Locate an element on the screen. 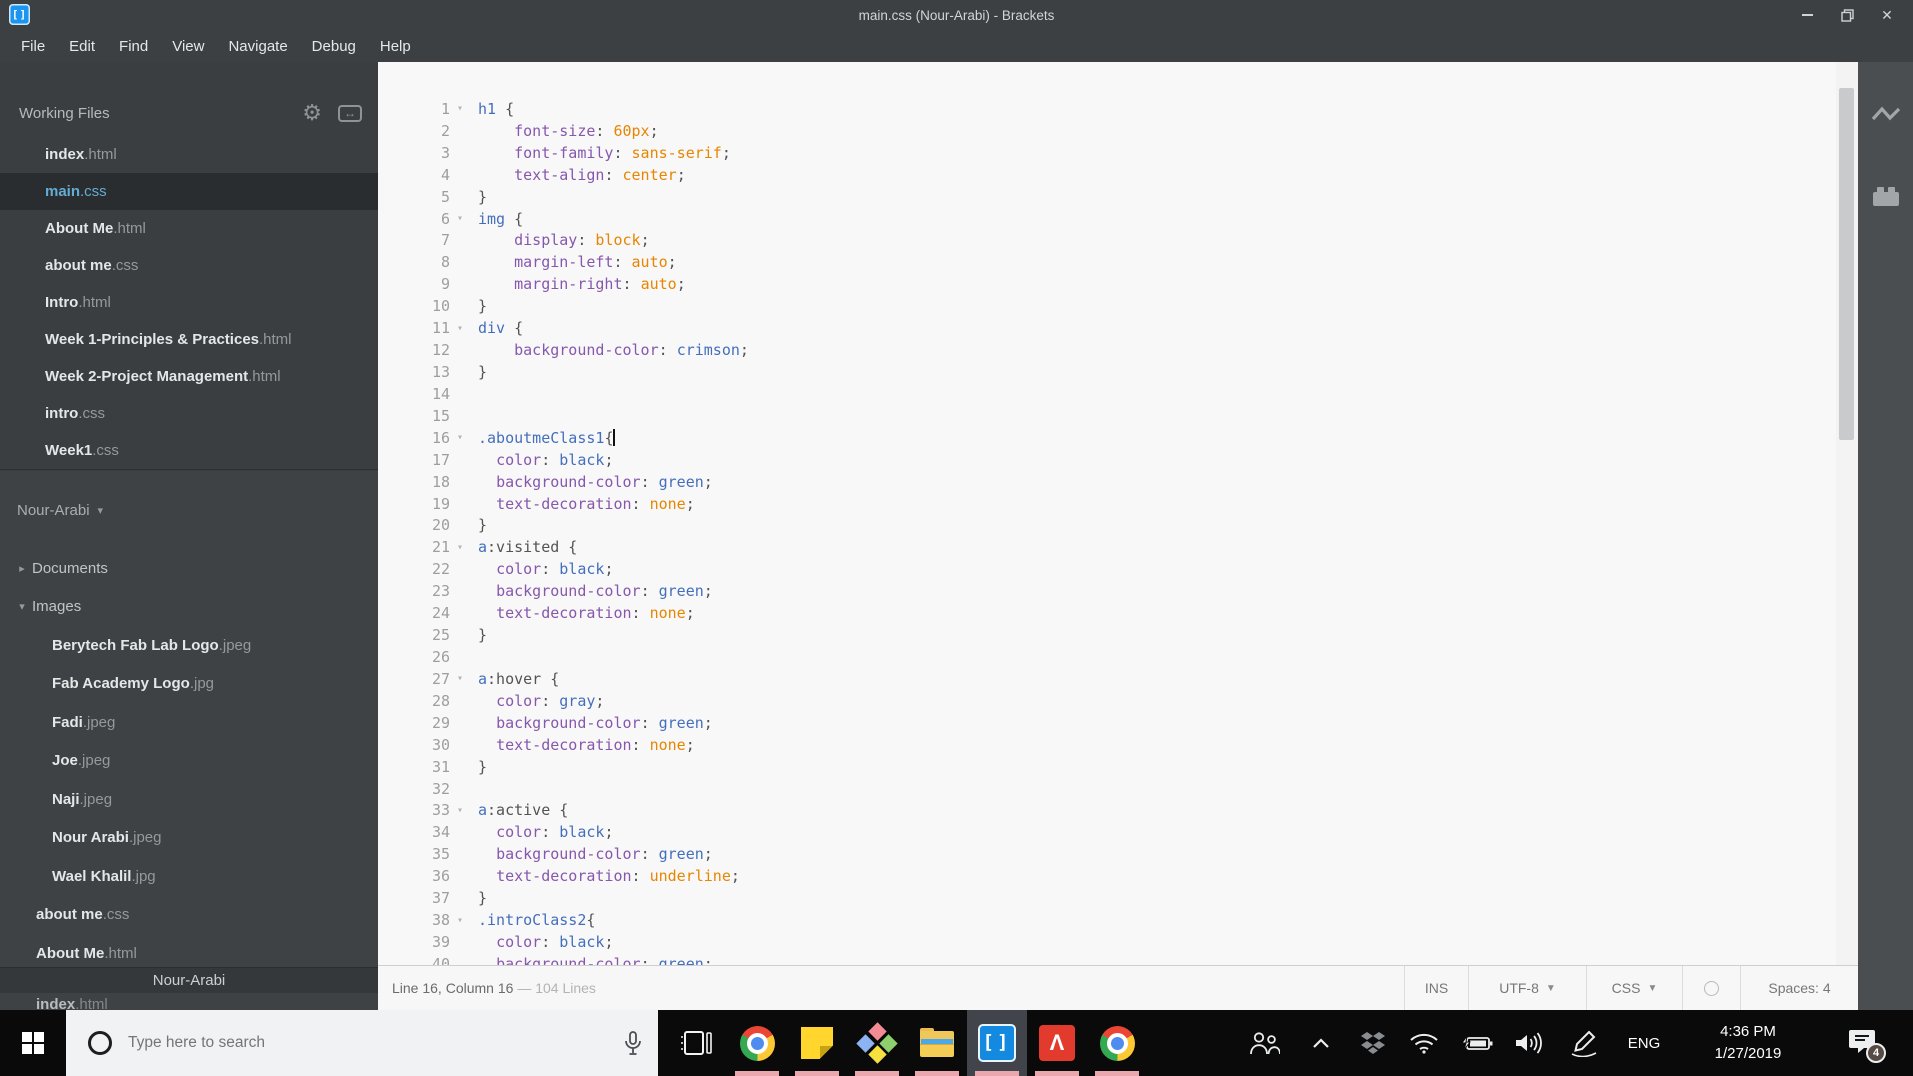 The width and height of the screenshot is (1913, 1076). tree-file-wael-khalil-jpg: Wael Khalil .jpg is located at coordinates (189, 876).